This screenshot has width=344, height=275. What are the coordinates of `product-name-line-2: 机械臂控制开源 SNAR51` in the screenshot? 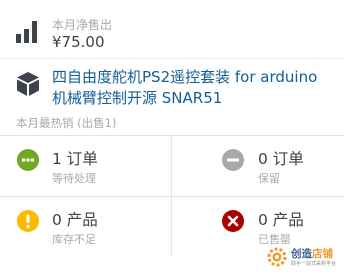 It's located at (137, 98).